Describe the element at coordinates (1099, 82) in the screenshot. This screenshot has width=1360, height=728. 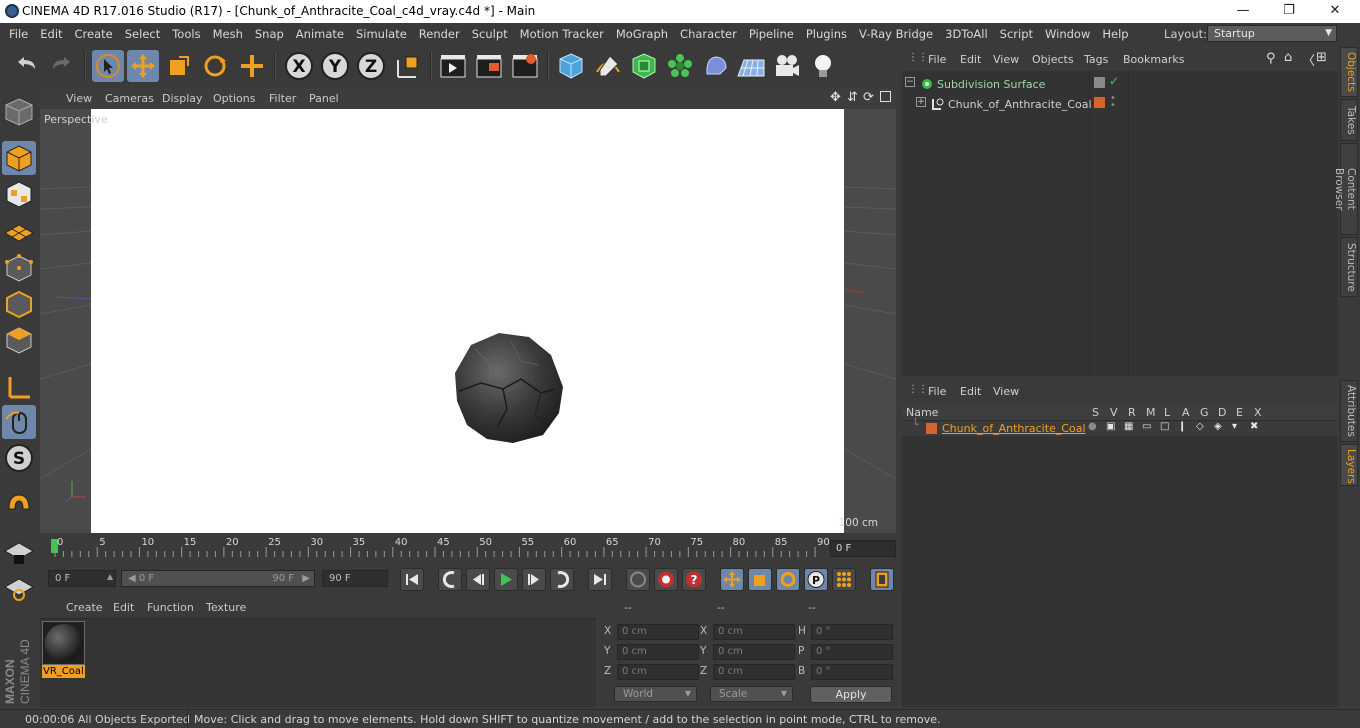
I see `visibility-toggle-icon` at that location.